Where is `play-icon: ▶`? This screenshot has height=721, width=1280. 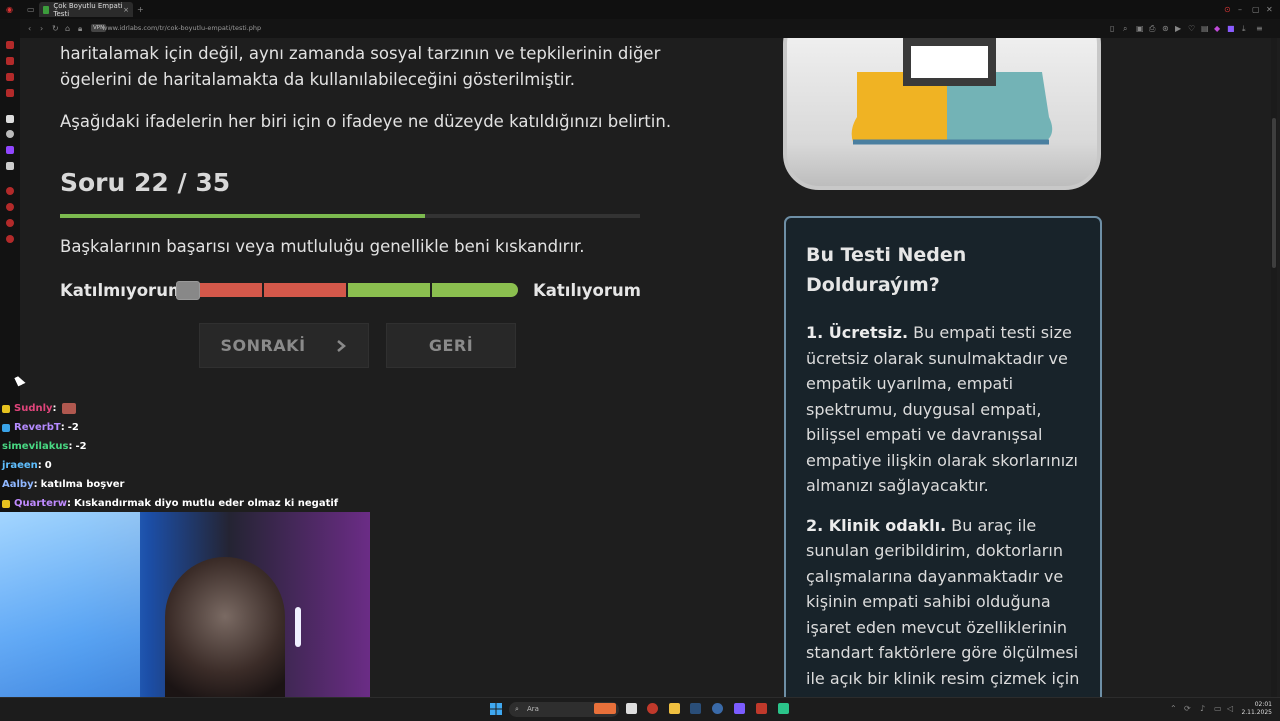
play-icon: ▶ is located at coordinates (1178, 28).